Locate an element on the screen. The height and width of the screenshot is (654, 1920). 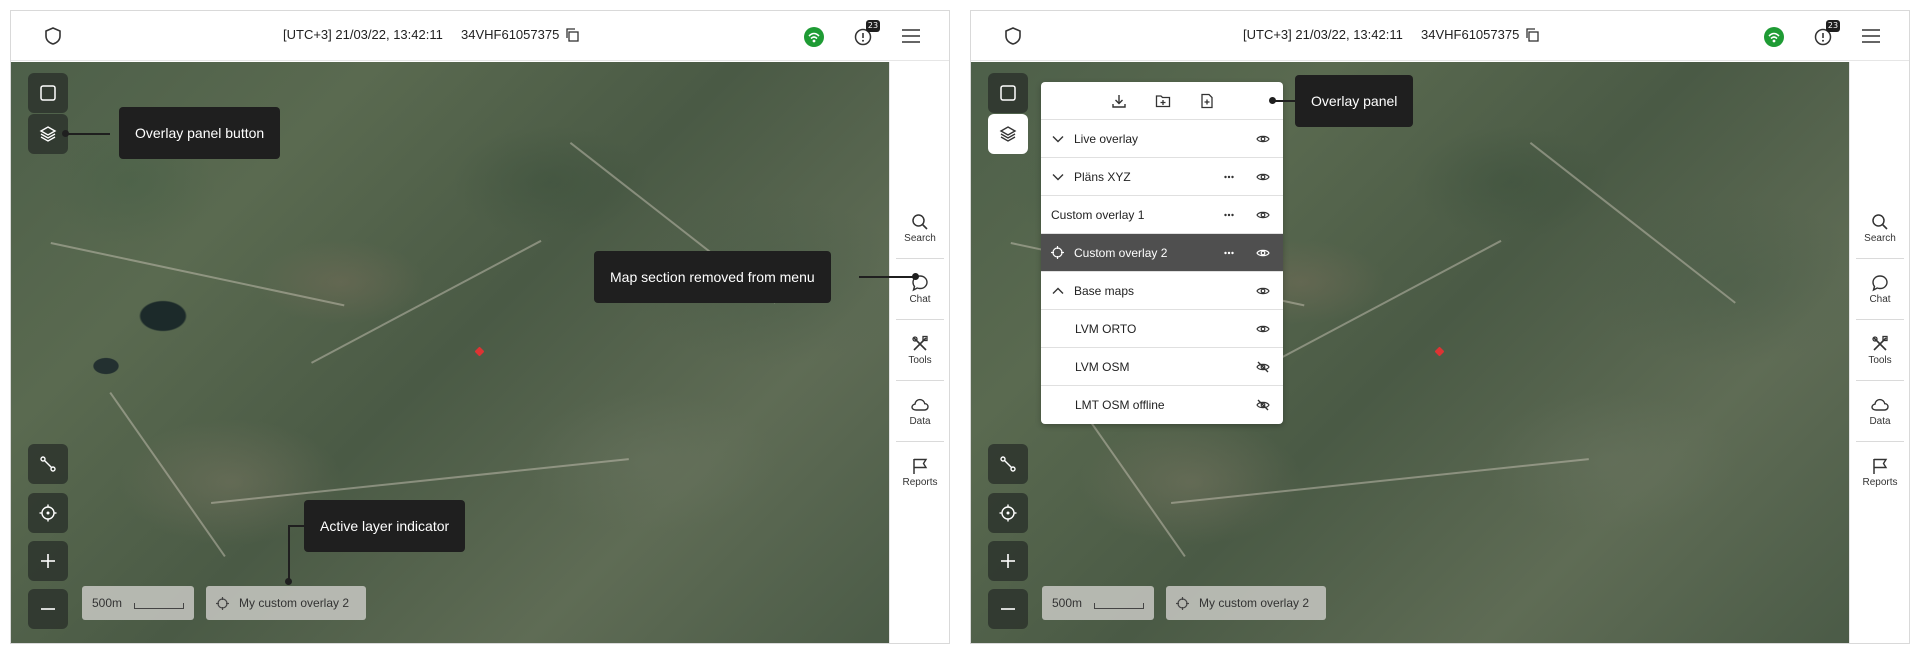
chat-icon is located at coordinates (1880, 283).